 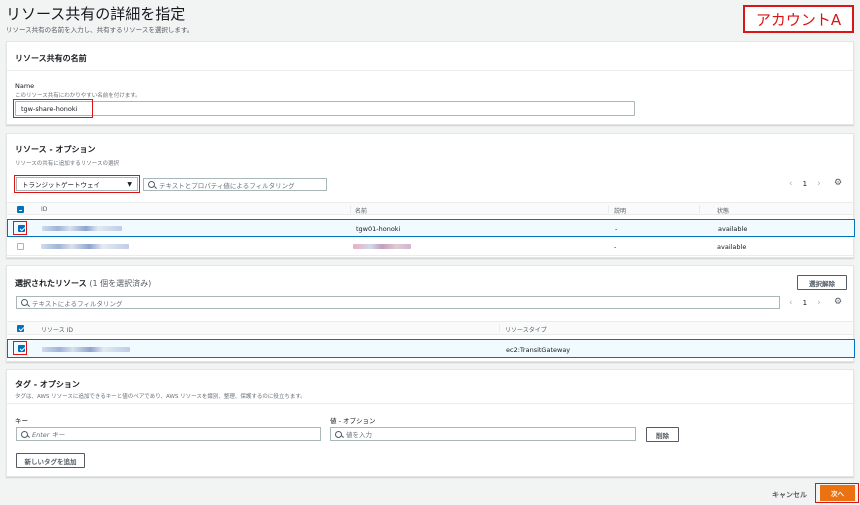 What do you see at coordinates (430, 328) in the screenshot?
I see `selected-table-header: リソース ID リソースタイプ` at bounding box center [430, 328].